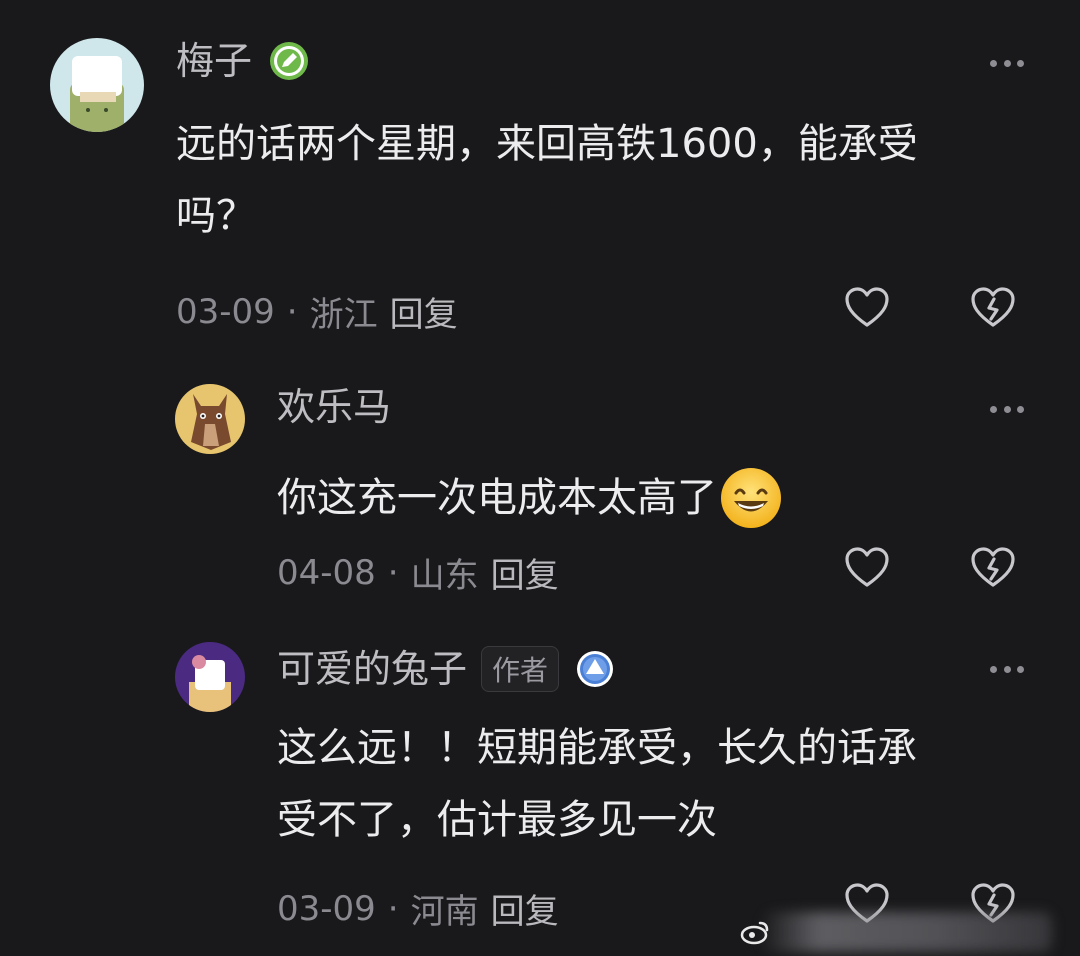 Image resolution: width=1080 pixels, height=956 pixels. Describe the element at coordinates (497, 820) in the screenshot. I see `comment-text-line: 受不了，估计最多见一次` at that location.